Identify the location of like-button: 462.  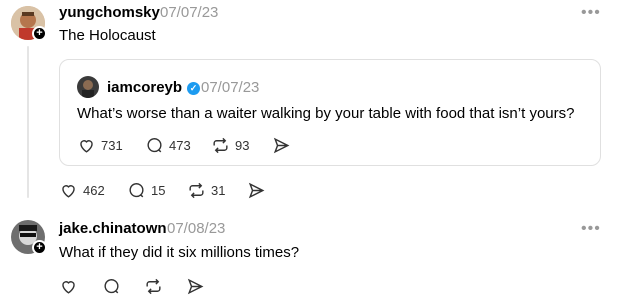
(82, 190).